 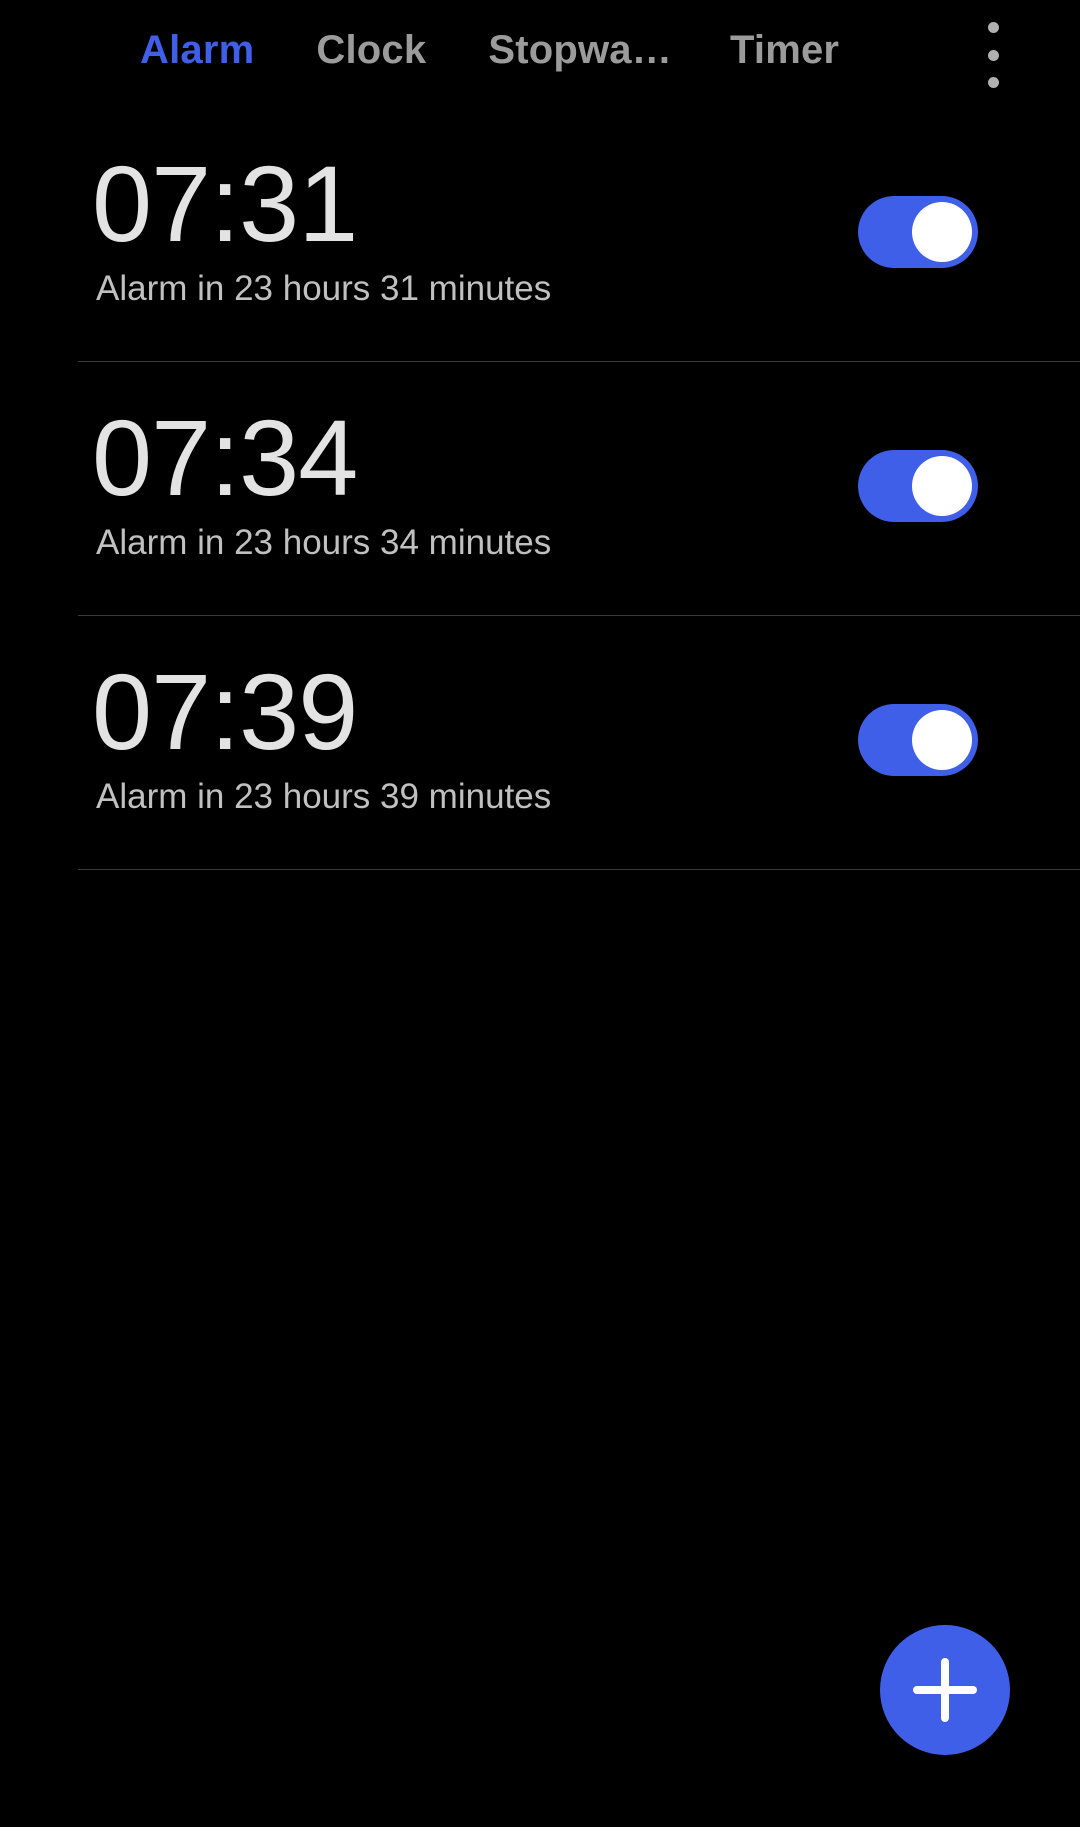 I want to click on alarm-list-item: 07:34 Alarm in 23 hours 34 minutes, so click(x=540, y=489).